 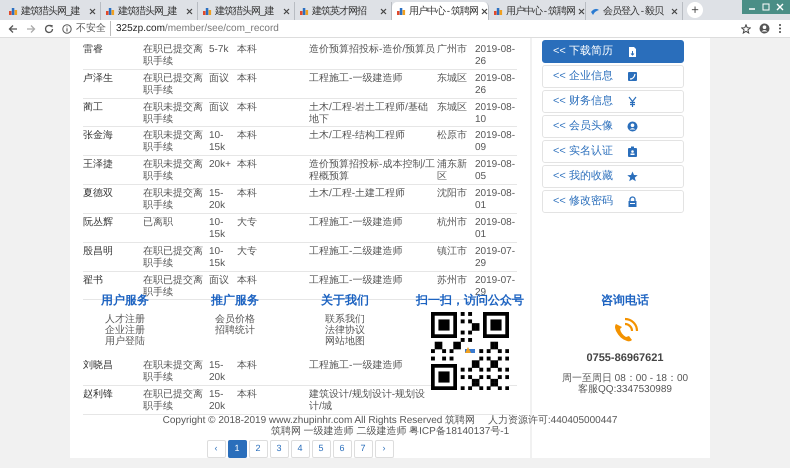 I want to click on table-cell-text: 殷昌明, so click(x=98, y=252).